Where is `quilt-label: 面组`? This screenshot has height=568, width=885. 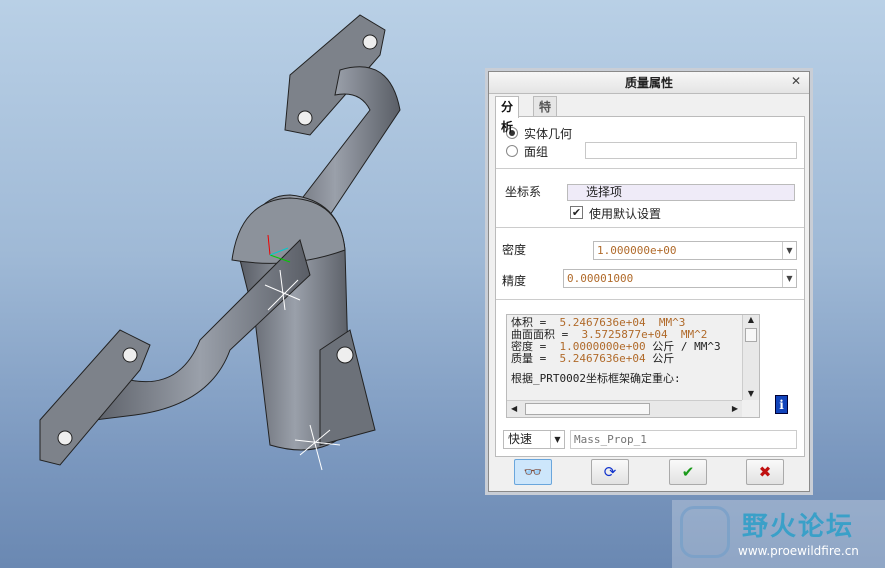 quilt-label: 面组 is located at coordinates (536, 152).